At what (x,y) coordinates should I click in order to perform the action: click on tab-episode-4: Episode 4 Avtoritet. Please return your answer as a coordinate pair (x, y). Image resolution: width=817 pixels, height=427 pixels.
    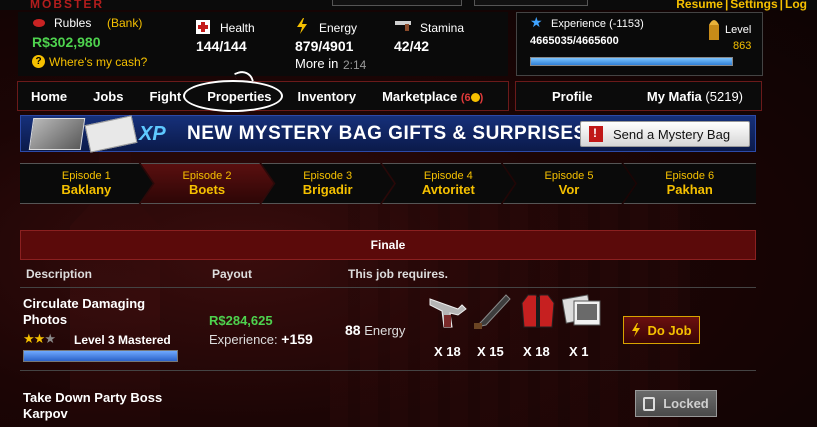
    Looking at the image, I should click on (448, 183).